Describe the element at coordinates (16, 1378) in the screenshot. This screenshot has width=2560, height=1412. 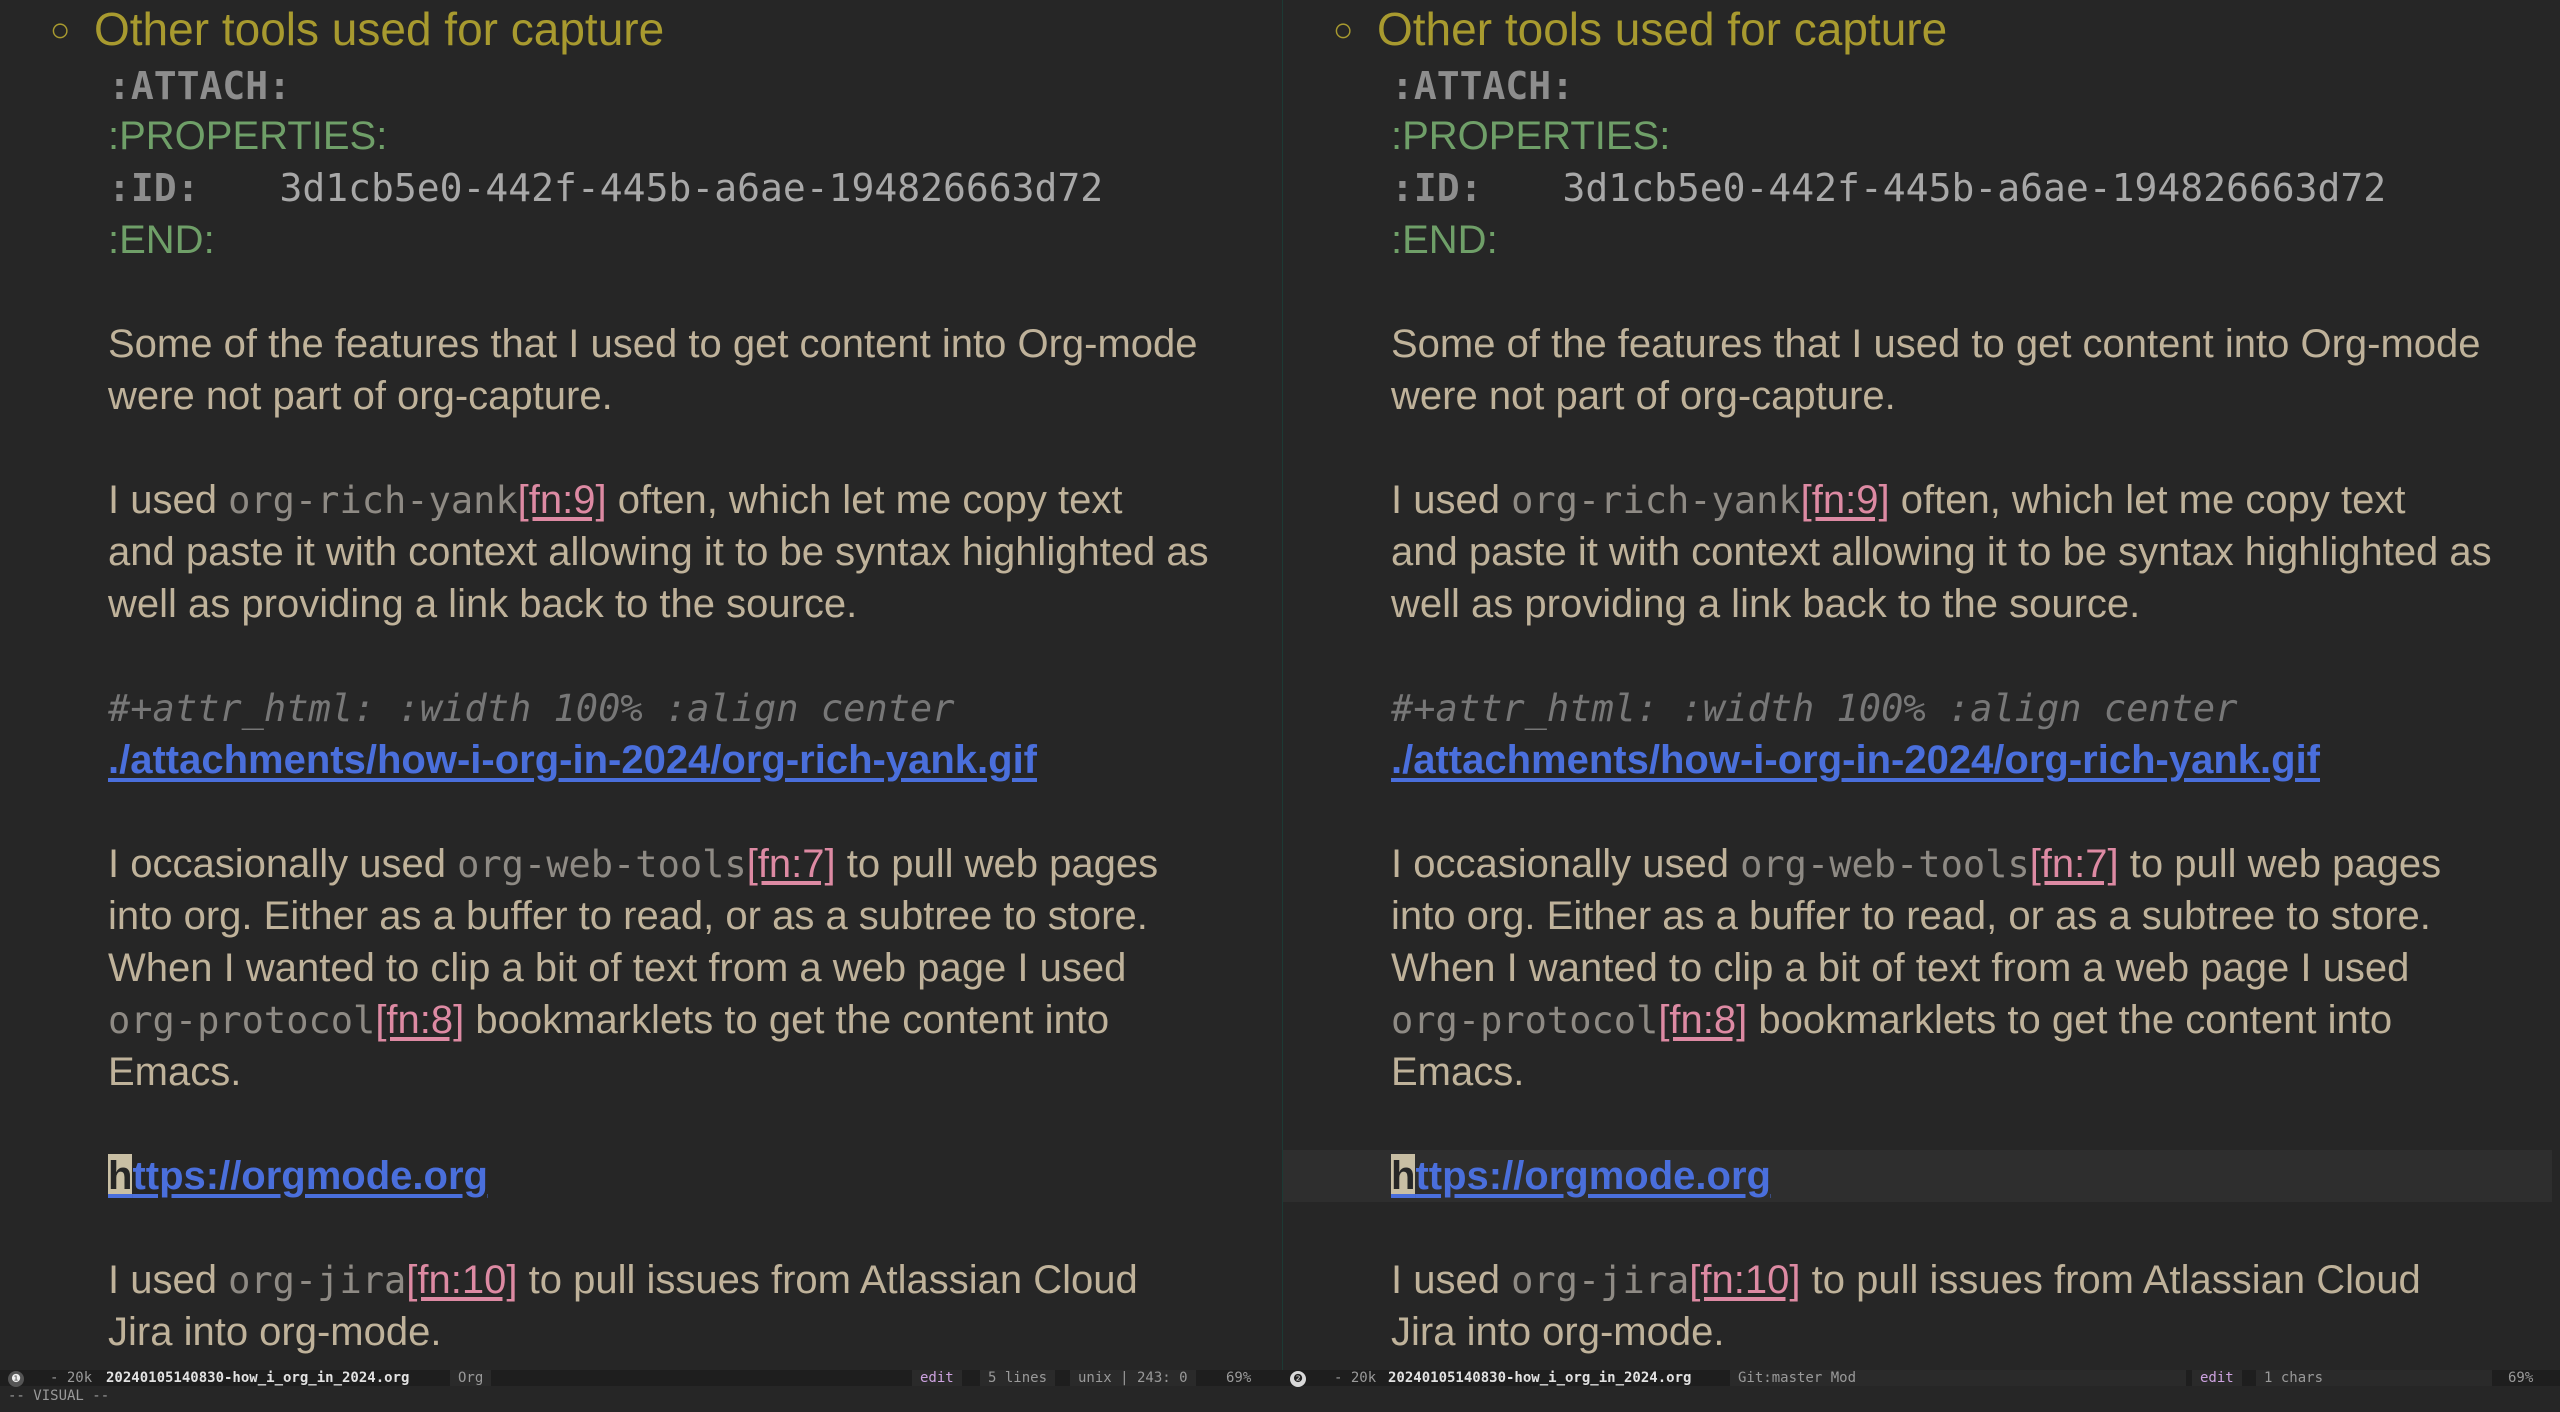
I see `window-number-badge: ❶` at that location.